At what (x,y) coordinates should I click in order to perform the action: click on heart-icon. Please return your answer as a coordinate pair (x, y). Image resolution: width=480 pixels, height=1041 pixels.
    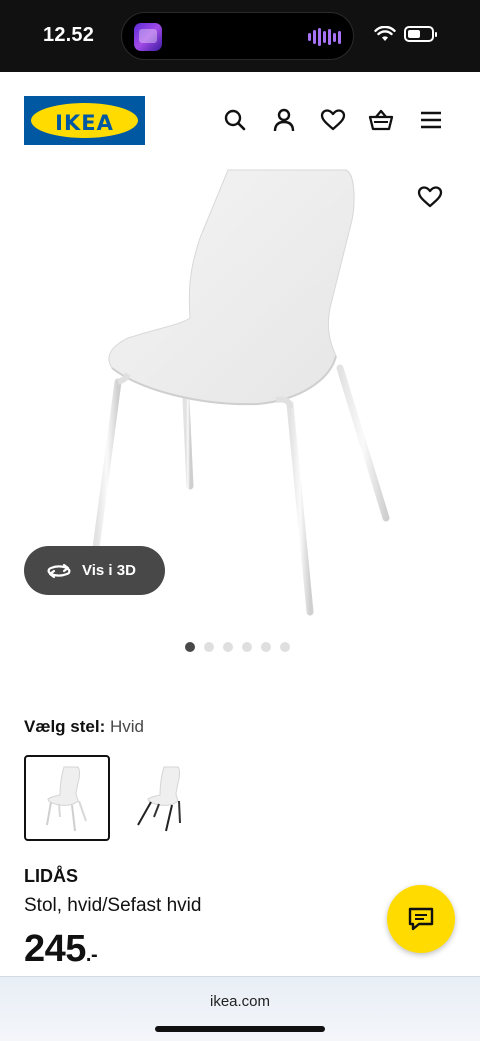
    Looking at the image, I should click on (333, 120).